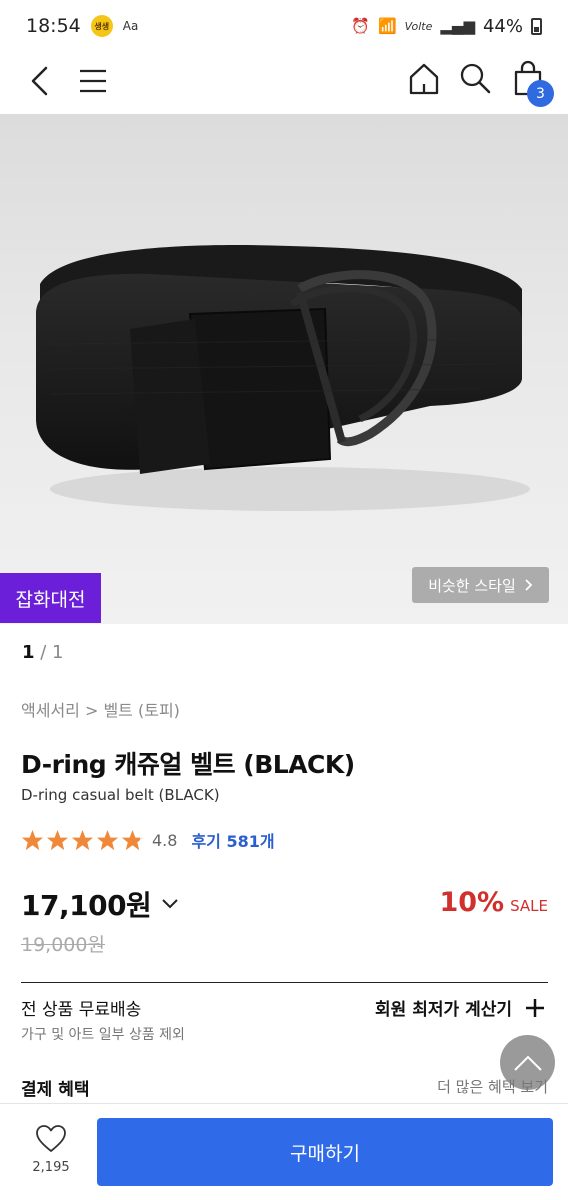 This screenshot has height=1200, width=568. What do you see at coordinates (418, 26) in the screenshot?
I see `volte-icon: Volte` at bounding box center [418, 26].